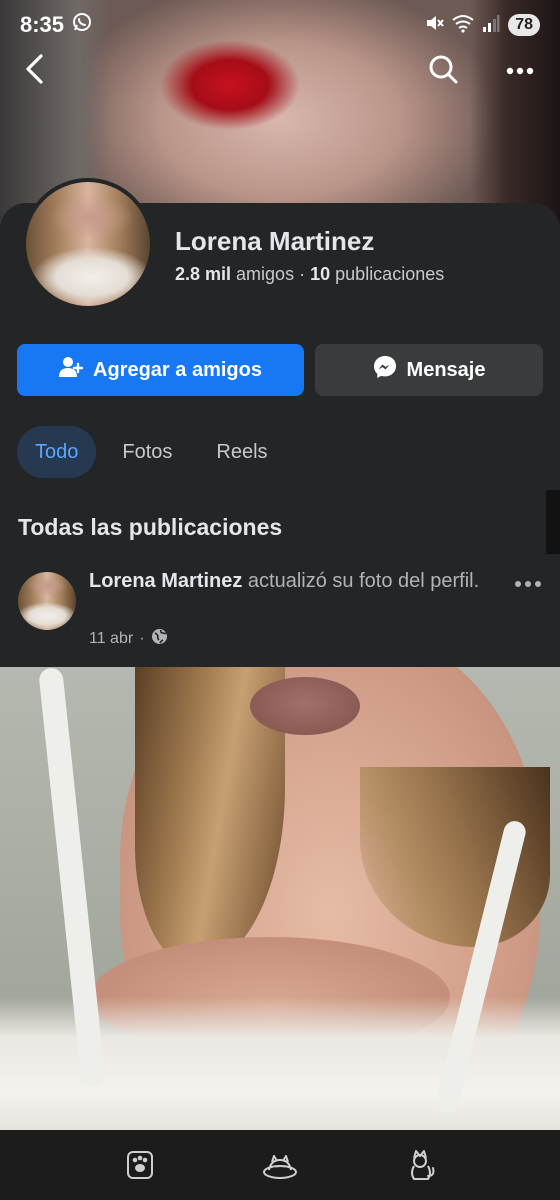  What do you see at coordinates (203, 274) in the screenshot?
I see `friends-count: 2.8 mil` at bounding box center [203, 274].